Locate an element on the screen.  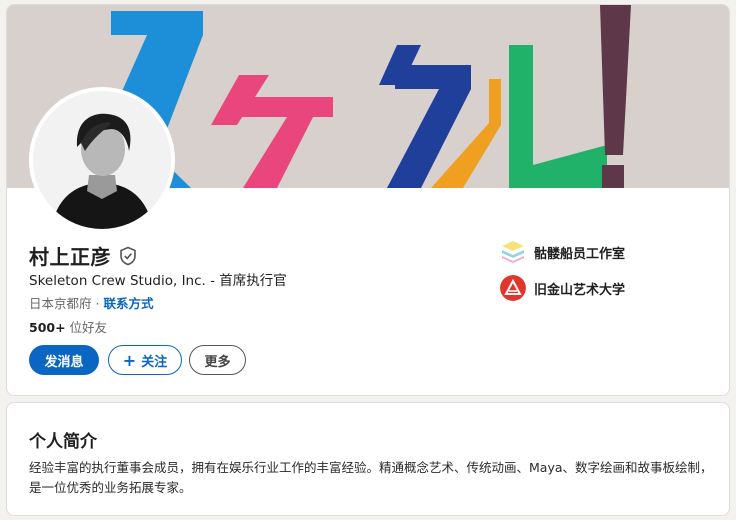
education-school: 旧金山艺术大学 is located at coordinates (562, 288).